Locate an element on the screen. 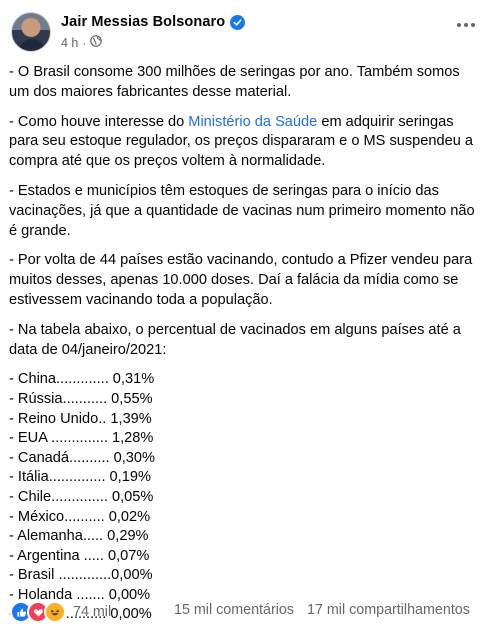 This screenshot has width=490, height=632. ministry-of-health-link: Ministério da Saúde is located at coordinates (252, 122).